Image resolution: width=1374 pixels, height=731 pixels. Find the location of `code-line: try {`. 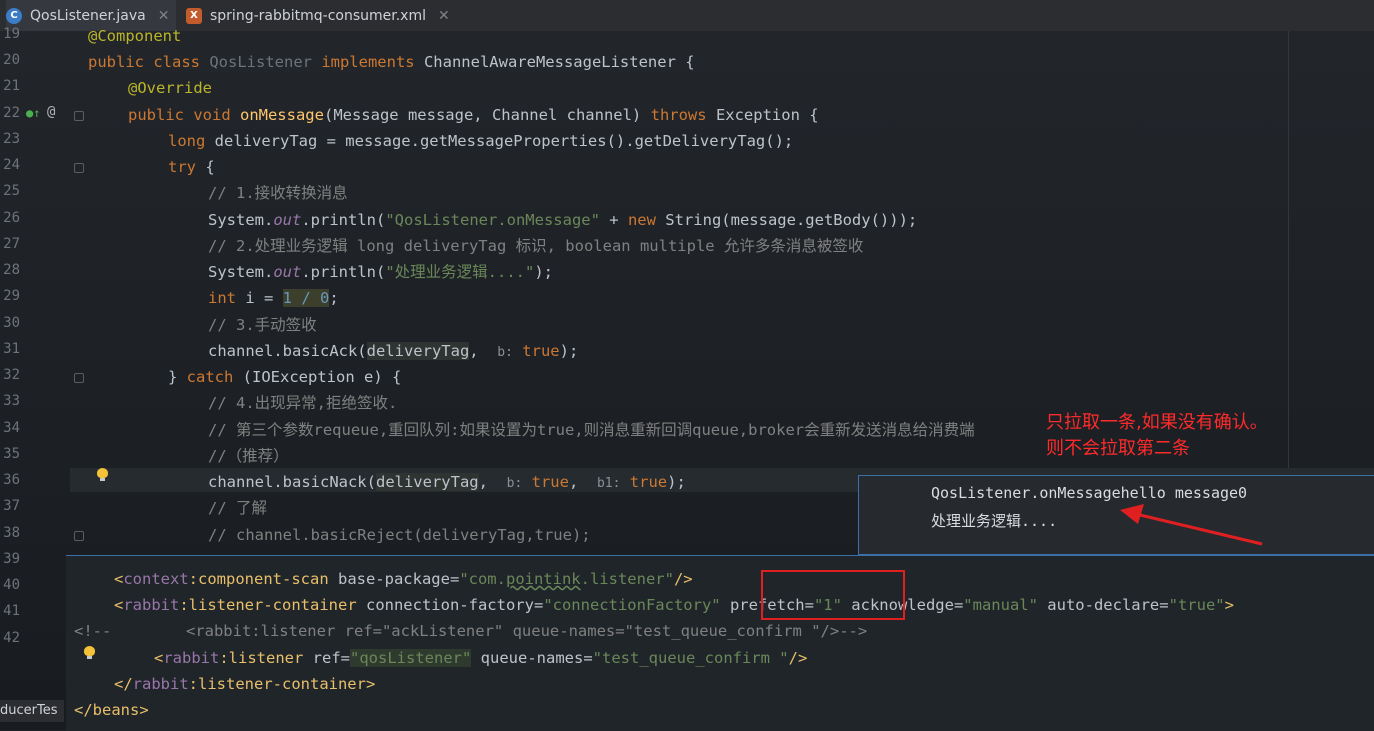

code-line: try { is located at coordinates (191, 167).